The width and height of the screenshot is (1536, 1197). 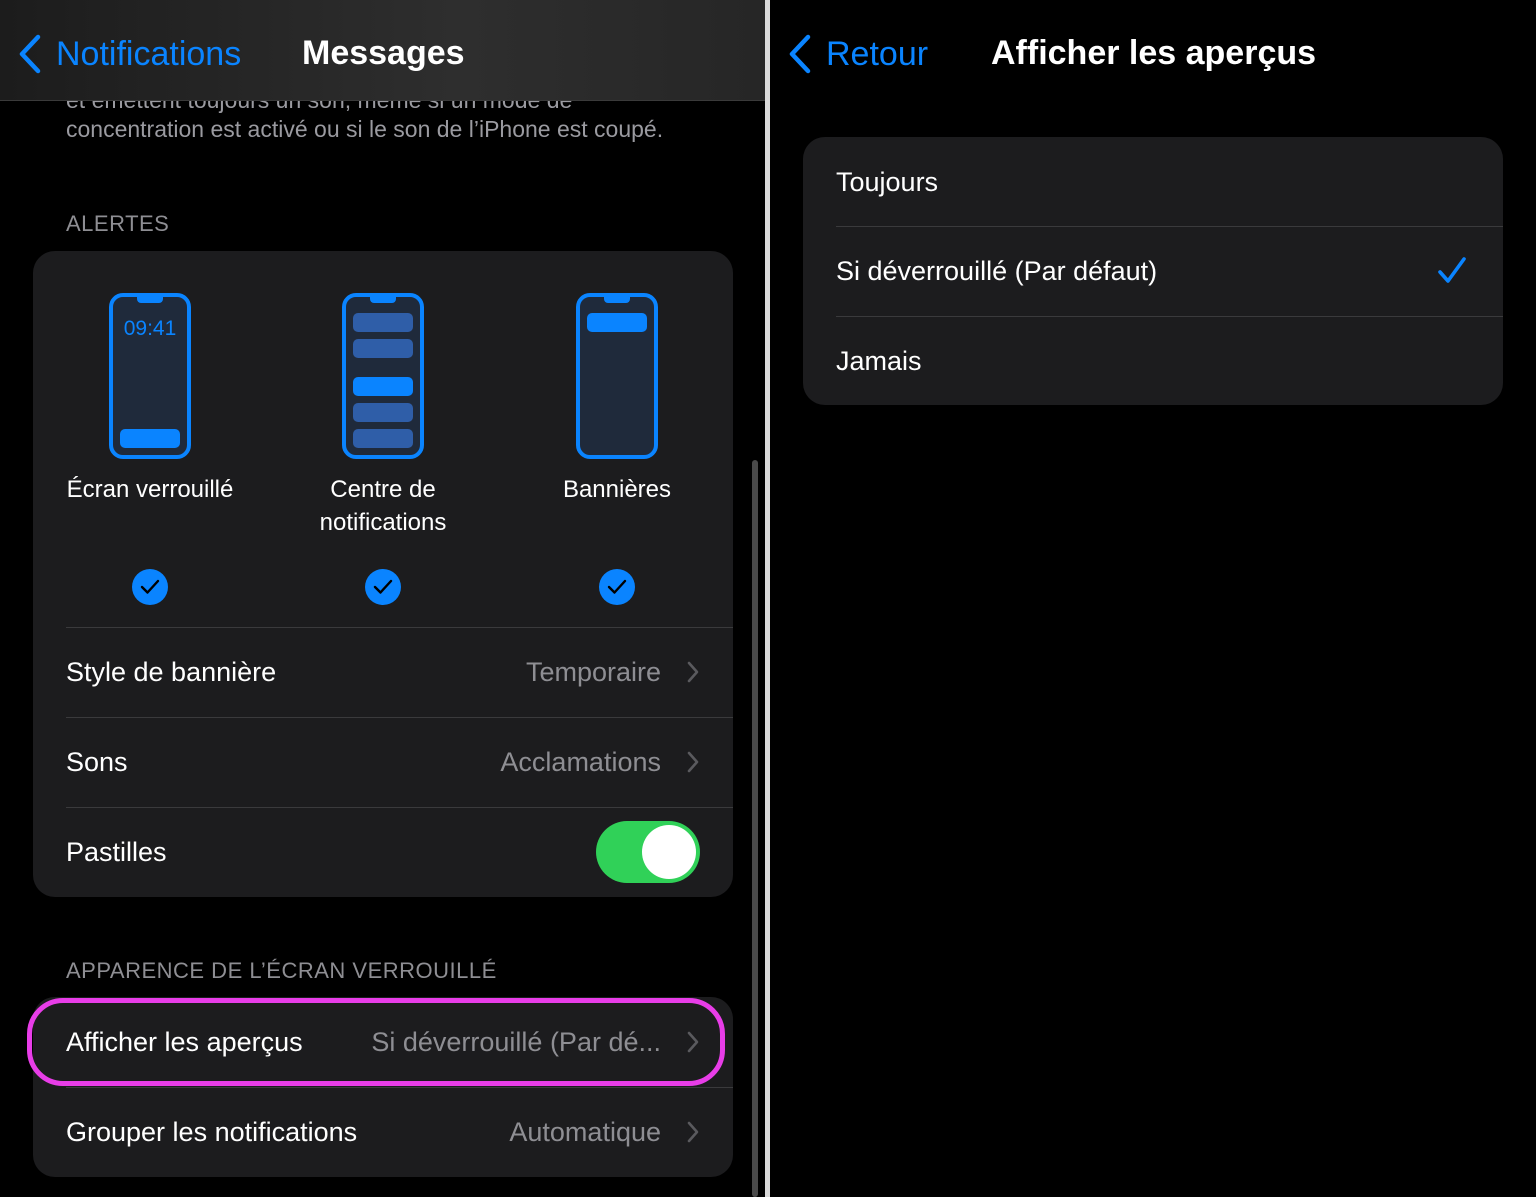 What do you see at coordinates (383, 672) in the screenshot?
I see `banner-style-row: Style de bannière Temporaire` at bounding box center [383, 672].